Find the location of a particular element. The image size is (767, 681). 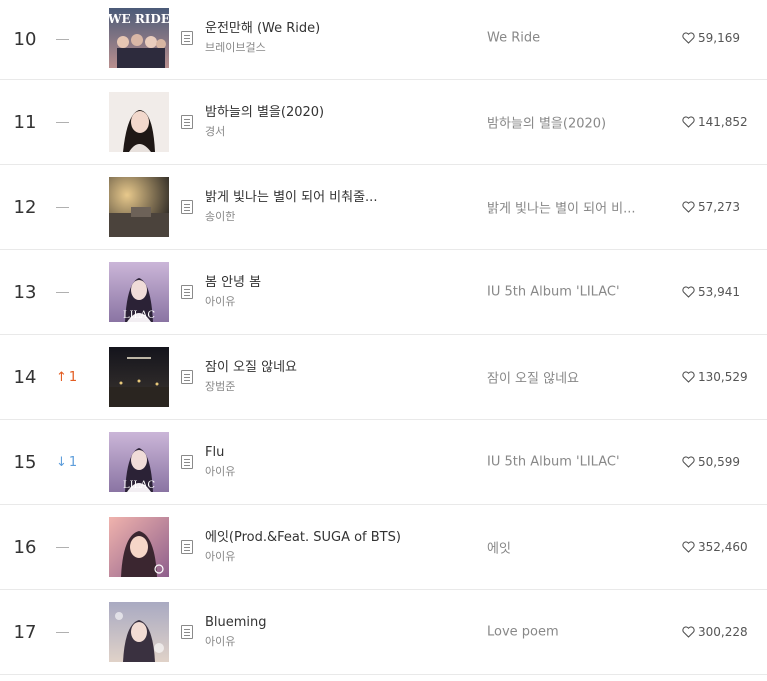

album-name: 잠이 오질 않네요 is located at coordinates (577, 377).